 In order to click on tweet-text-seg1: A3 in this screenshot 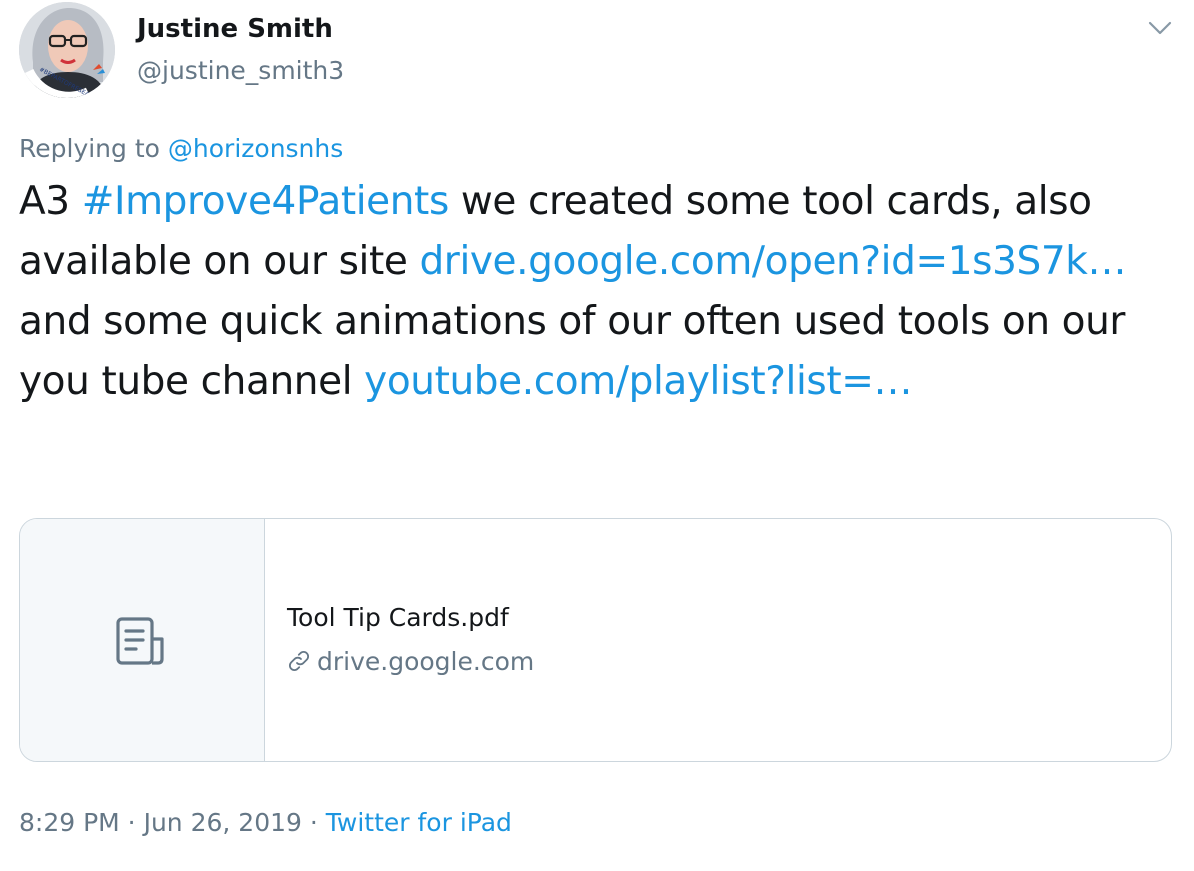, I will do `click(50, 201)`.